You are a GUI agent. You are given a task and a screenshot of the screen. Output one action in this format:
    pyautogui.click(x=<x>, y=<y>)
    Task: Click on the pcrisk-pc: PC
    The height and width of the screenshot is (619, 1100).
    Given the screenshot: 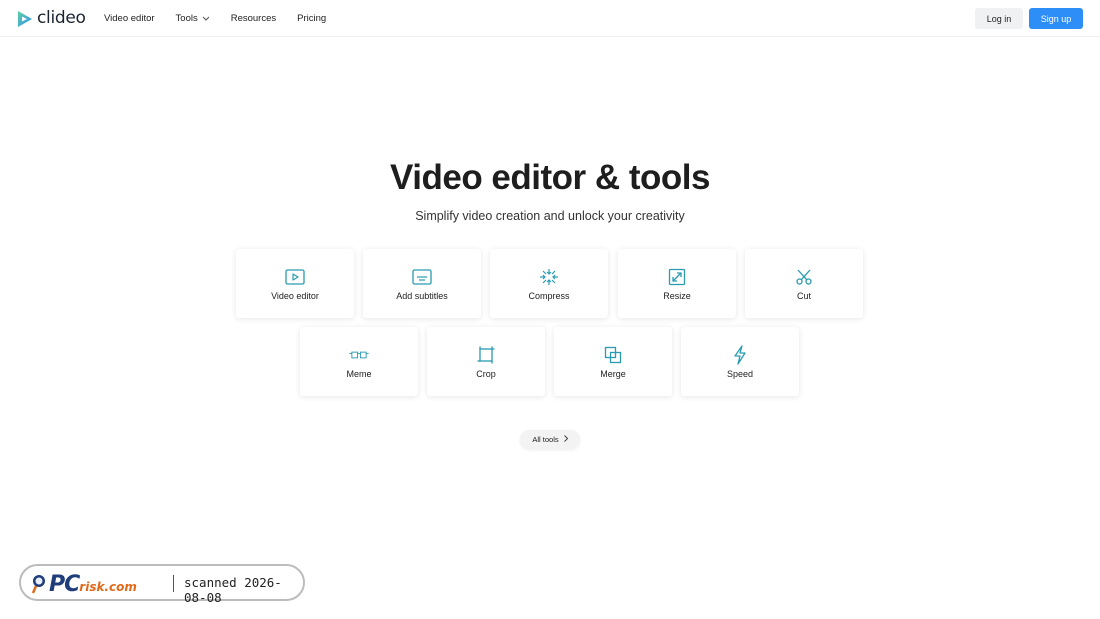 What is the action you would take?
    pyautogui.click(x=64, y=584)
    